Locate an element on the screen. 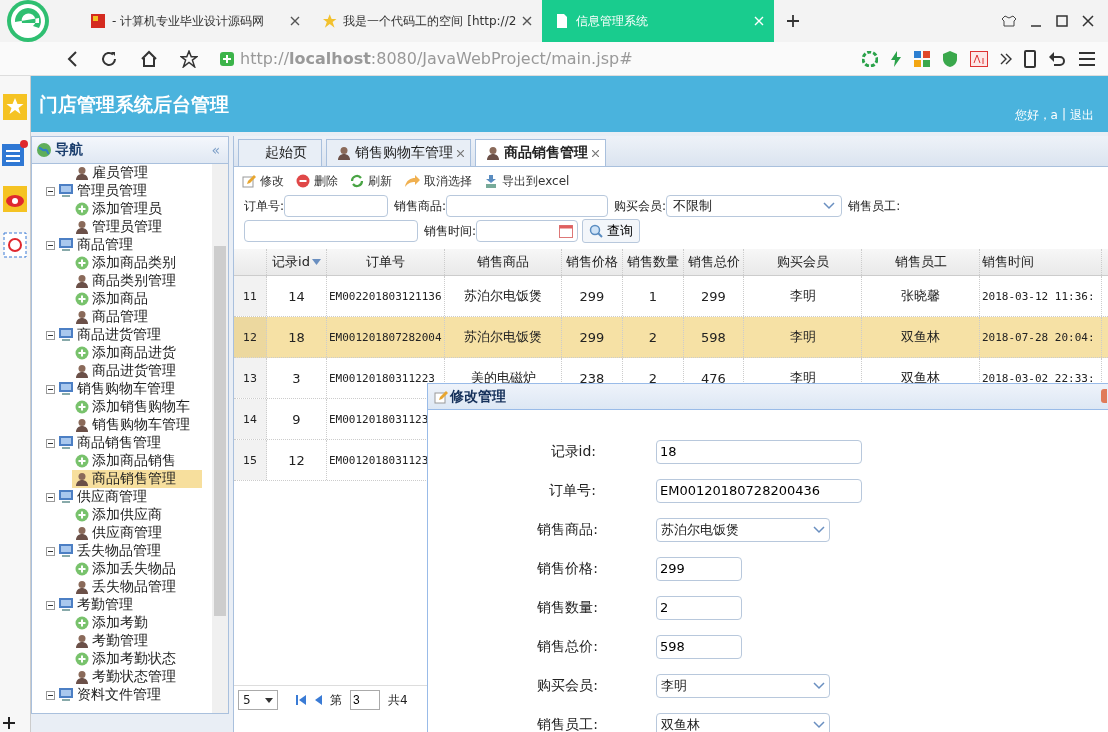  tree-item: 商品进货管理 is located at coordinates (137, 371).